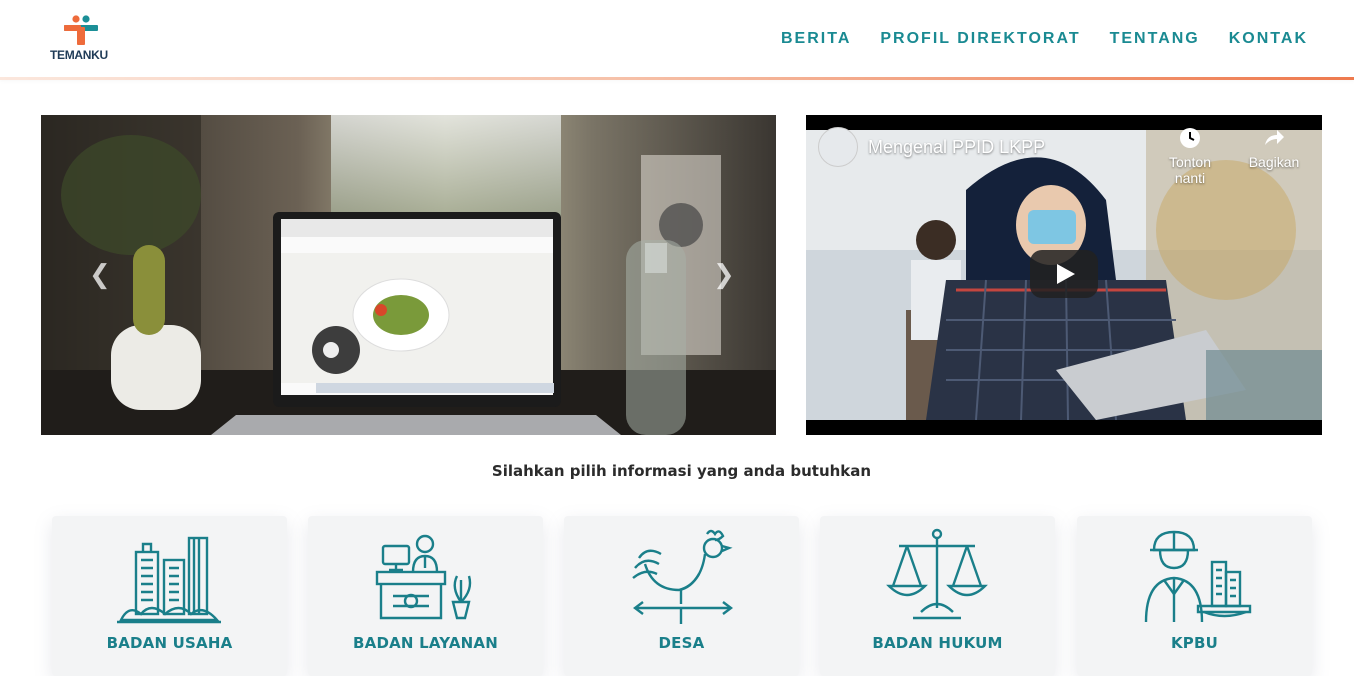 This screenshot has width=1354, height=676. What do you see at coordinates (425, 643) in the screenshot?
I see `category-label: BADAN LAYANAN` at bounding box center [425, 643].